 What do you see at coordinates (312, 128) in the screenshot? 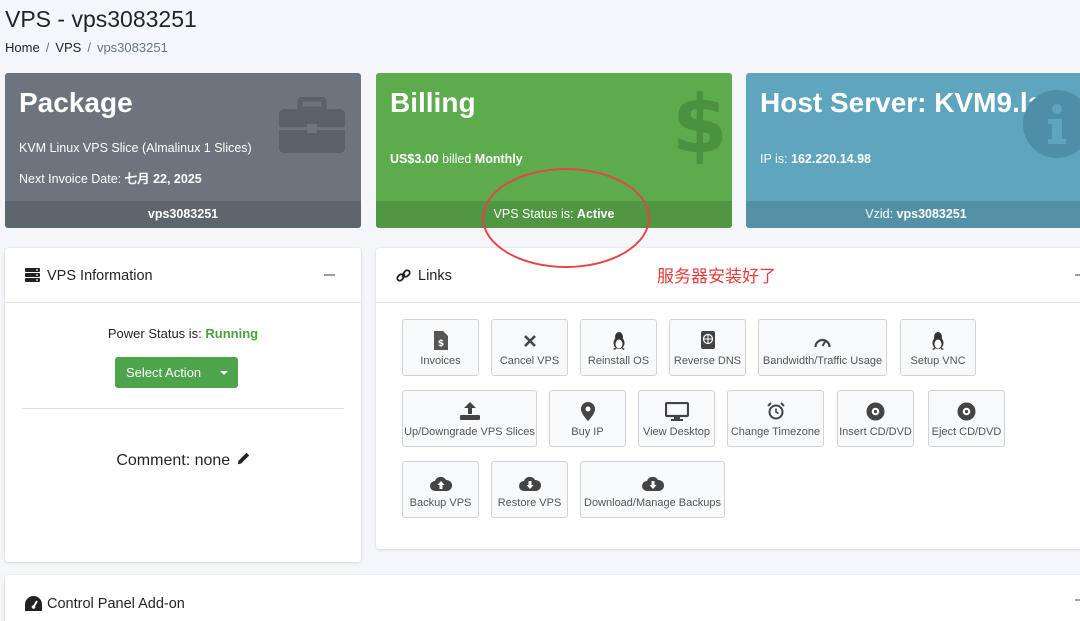
I see `briefcase-icon` at bounding box center [312, 128].